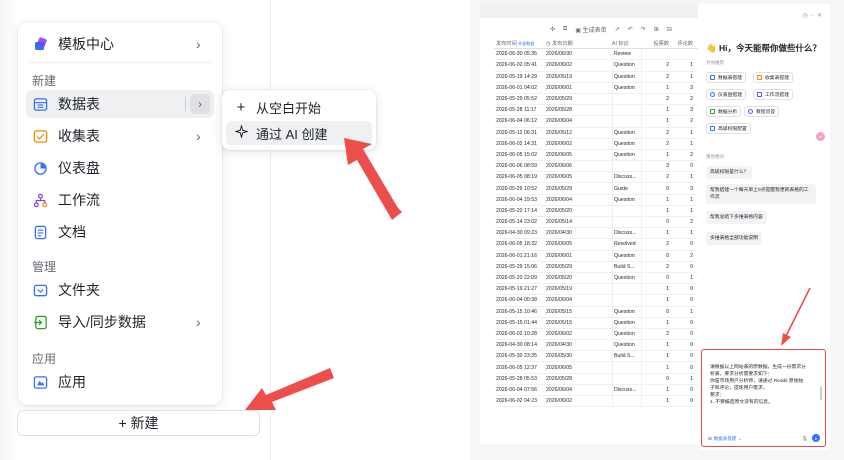  Describe the element at coordinates (726, 77) in the screenshot. I see `skill-chip: 数据表搭建` at that location.